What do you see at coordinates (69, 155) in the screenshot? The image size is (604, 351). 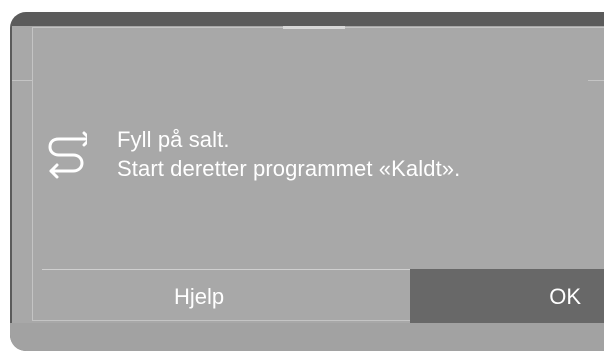 I see `swap-arrows-icon` at bounding box center [69, 155].